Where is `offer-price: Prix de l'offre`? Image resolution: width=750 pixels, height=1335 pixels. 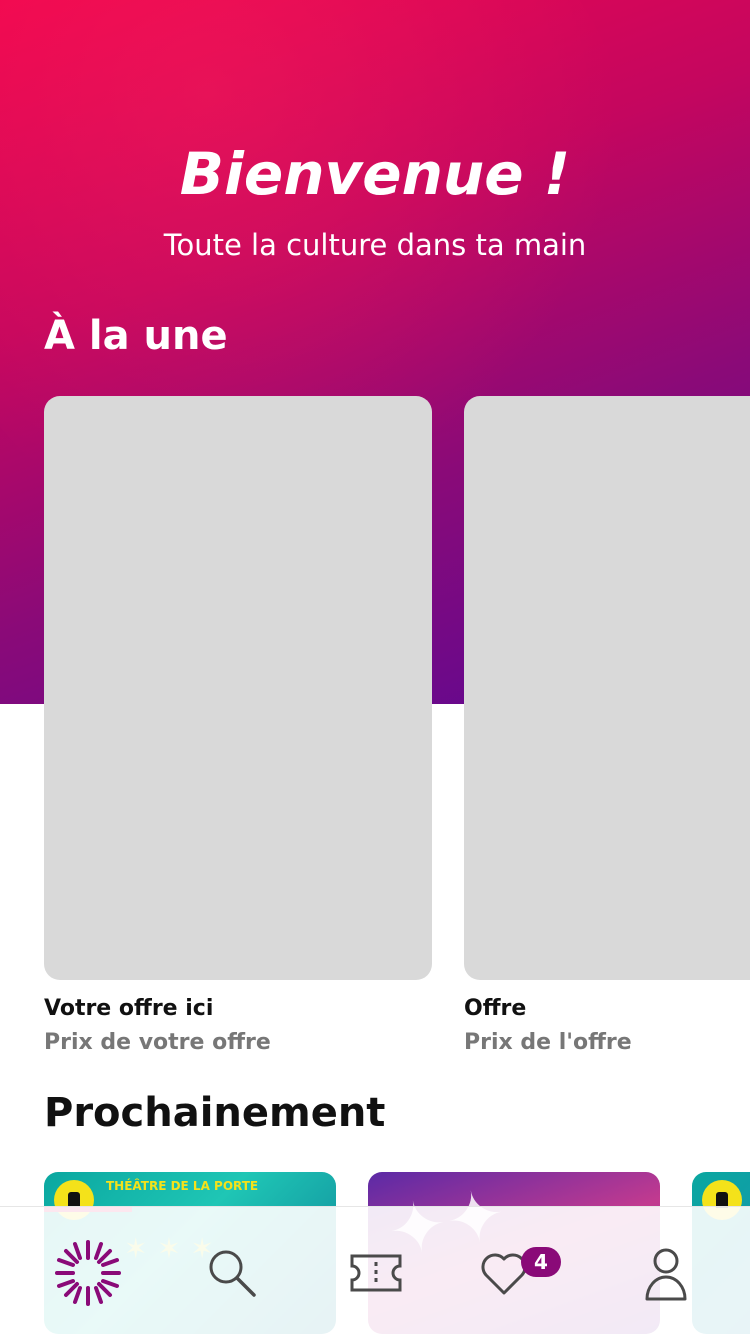 offer-price: Prix de l'offre is located at coordinates (548, 1042).